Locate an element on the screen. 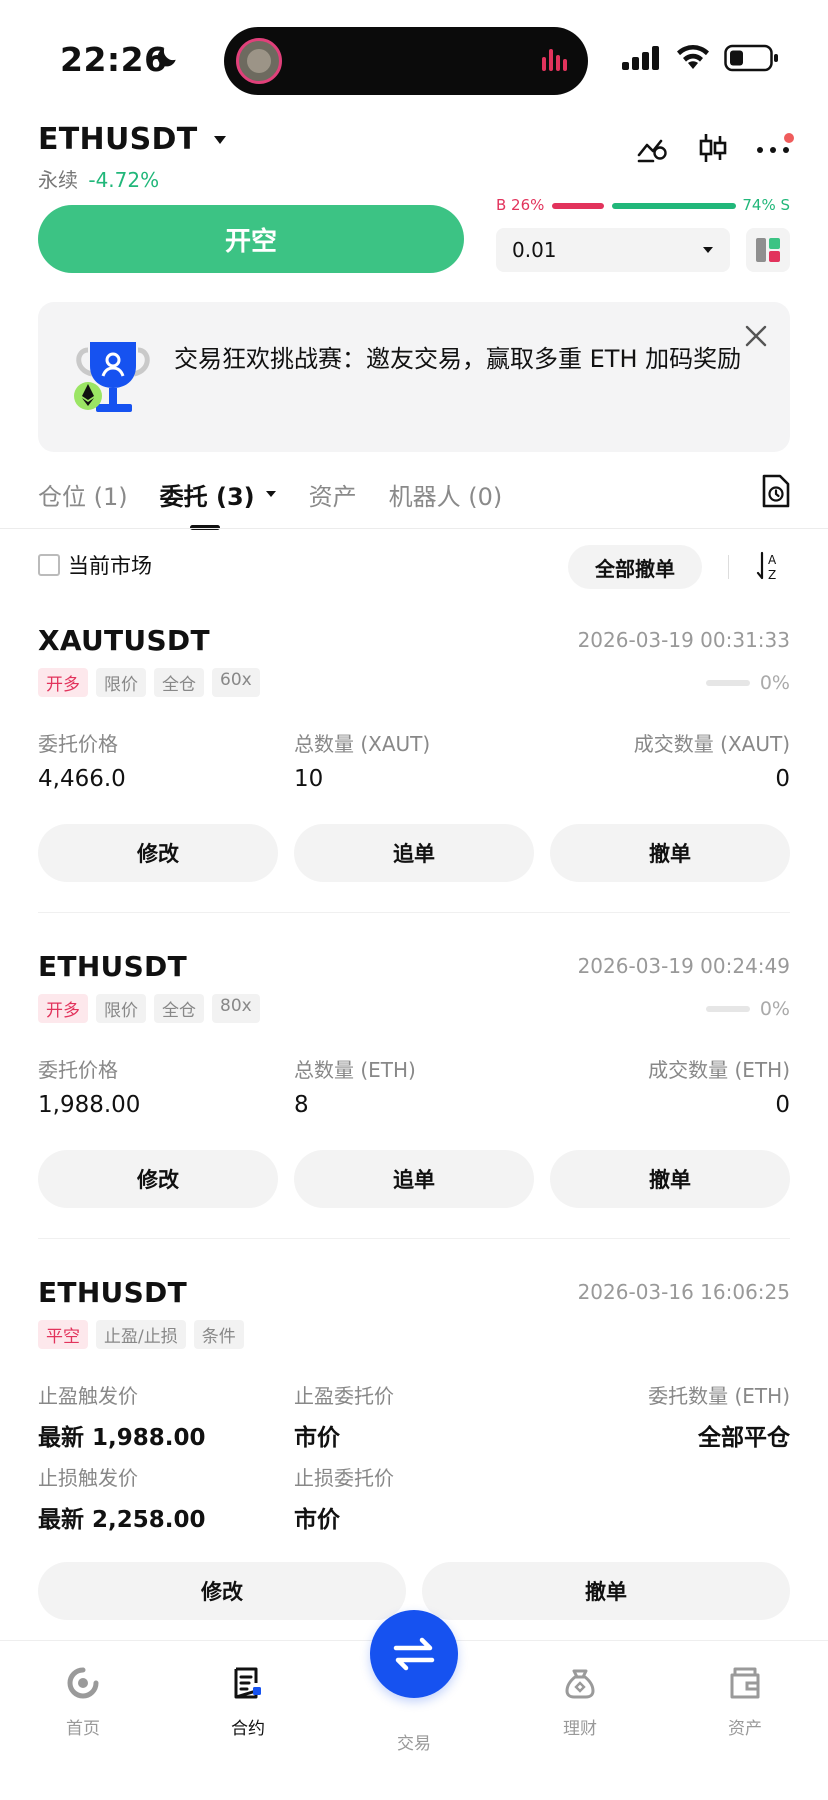 The height and width of the screenshot is (1800, 828). battery-icon is located at coordinates (751, 58).